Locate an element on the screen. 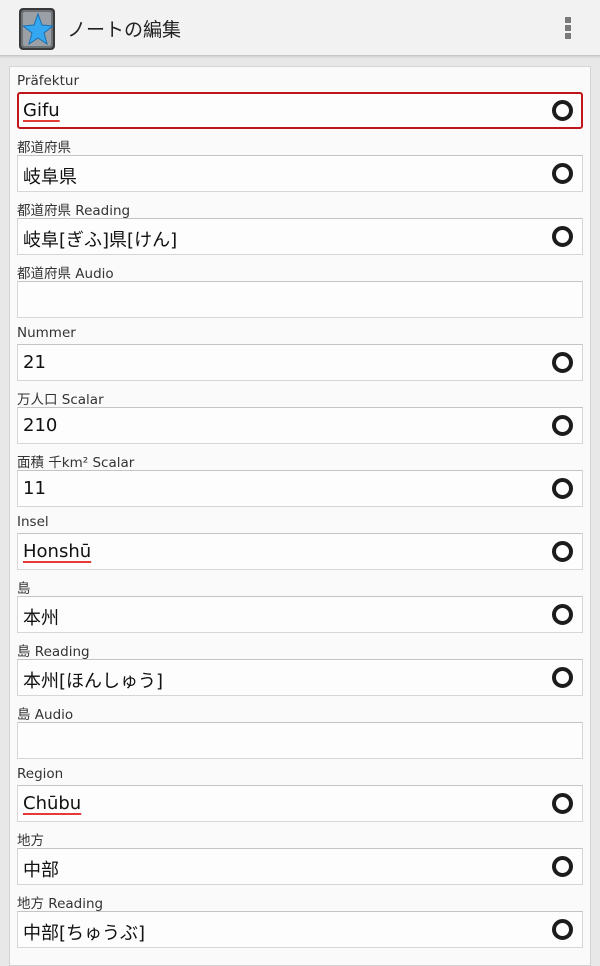  field-value: 210 is located at coordinates (40, 425).